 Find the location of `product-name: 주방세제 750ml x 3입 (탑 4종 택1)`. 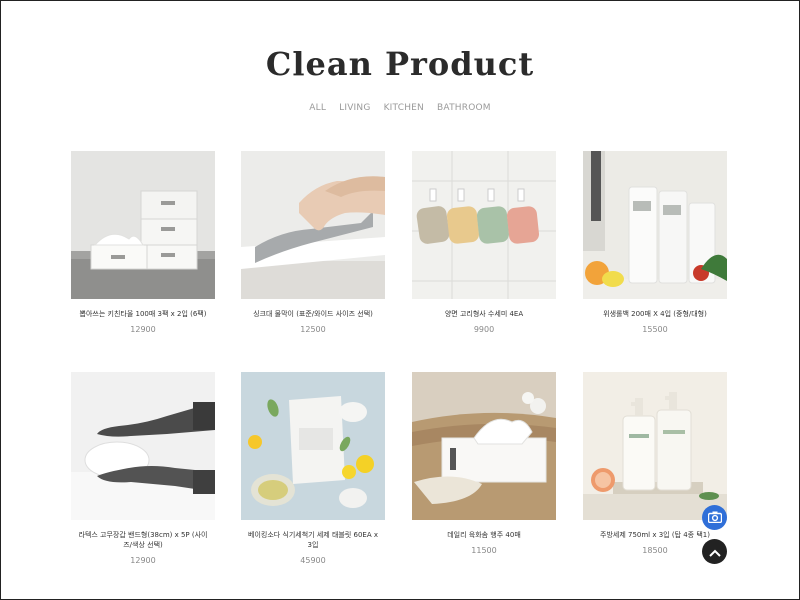

product-name: 주방세제 750ml x 3입 (탑 4종 택1) is located at coordinates (655, 535).